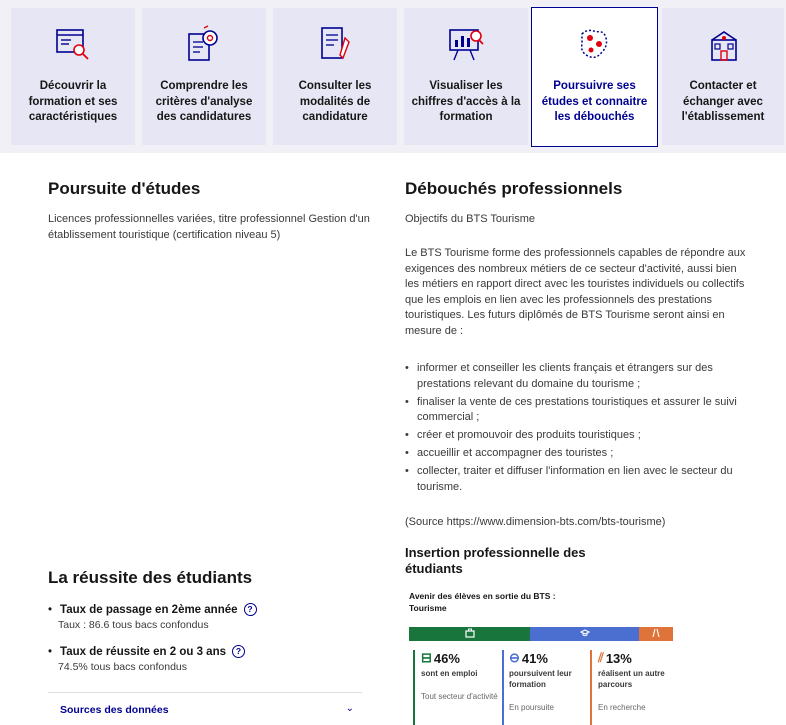 The image size is (786, 725). I want to click on graduation-cap-icon: ⊖, so click(514, 657).